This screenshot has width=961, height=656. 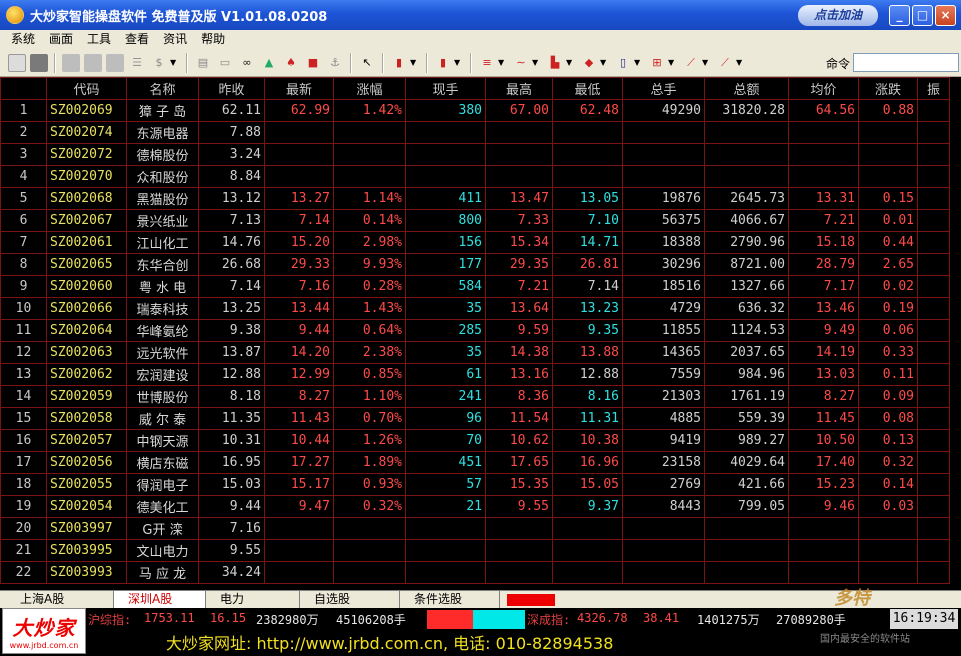 I want to click on split-icon, so click(x=17, y=62).